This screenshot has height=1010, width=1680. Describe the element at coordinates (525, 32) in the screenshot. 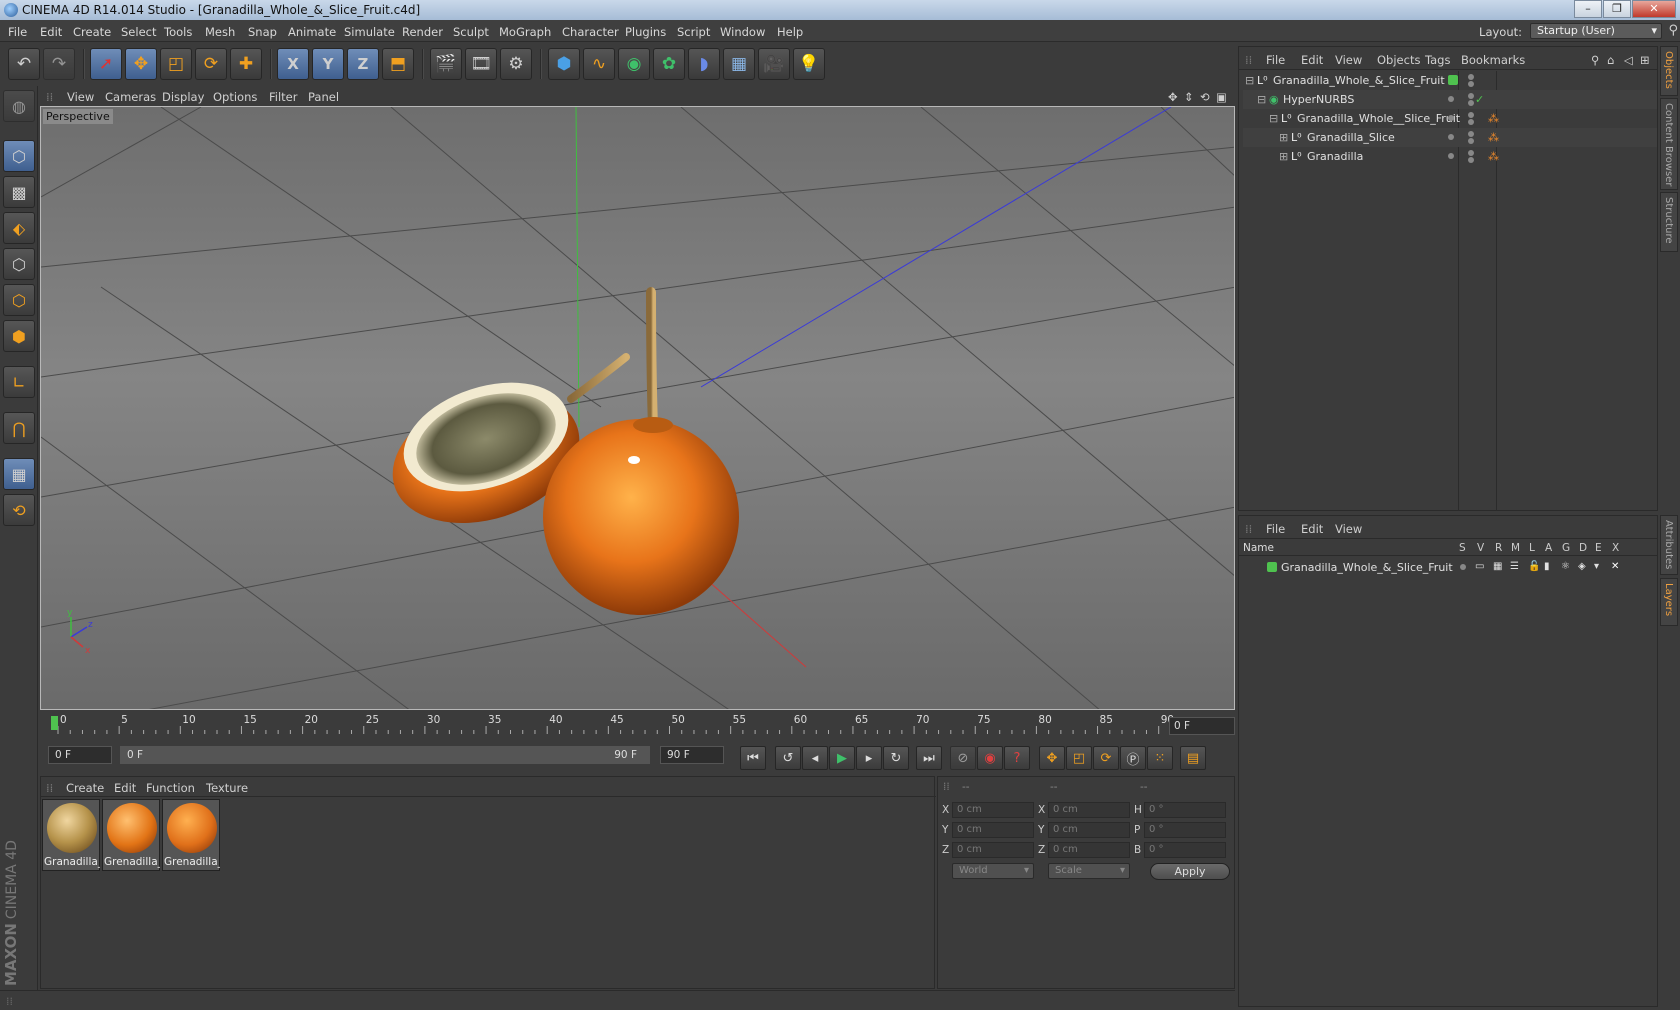

I see `menu-mograph: MoGraph` at that location.